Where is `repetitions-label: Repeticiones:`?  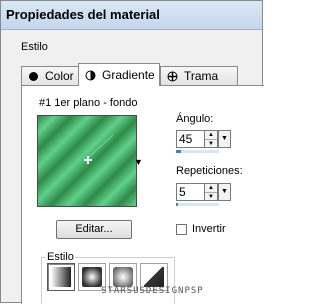
repetitions-label: Repeticiones: is located at coordinates (209, 171).